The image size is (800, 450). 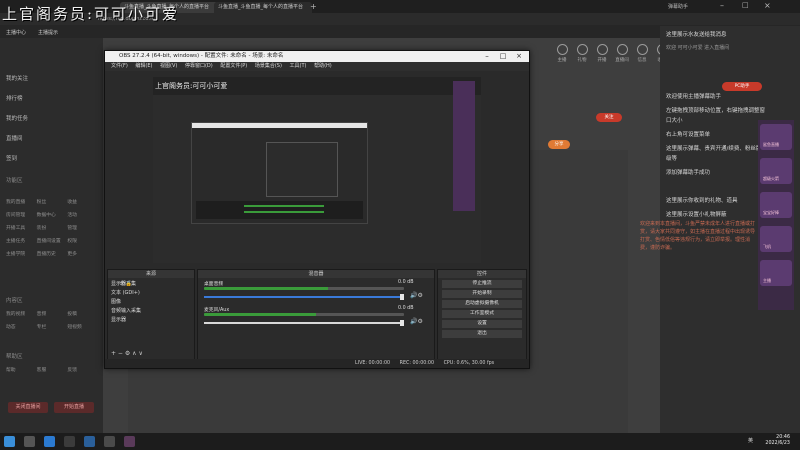 I want to click on grid-item: 房间管理, so click(x=21, y=214).